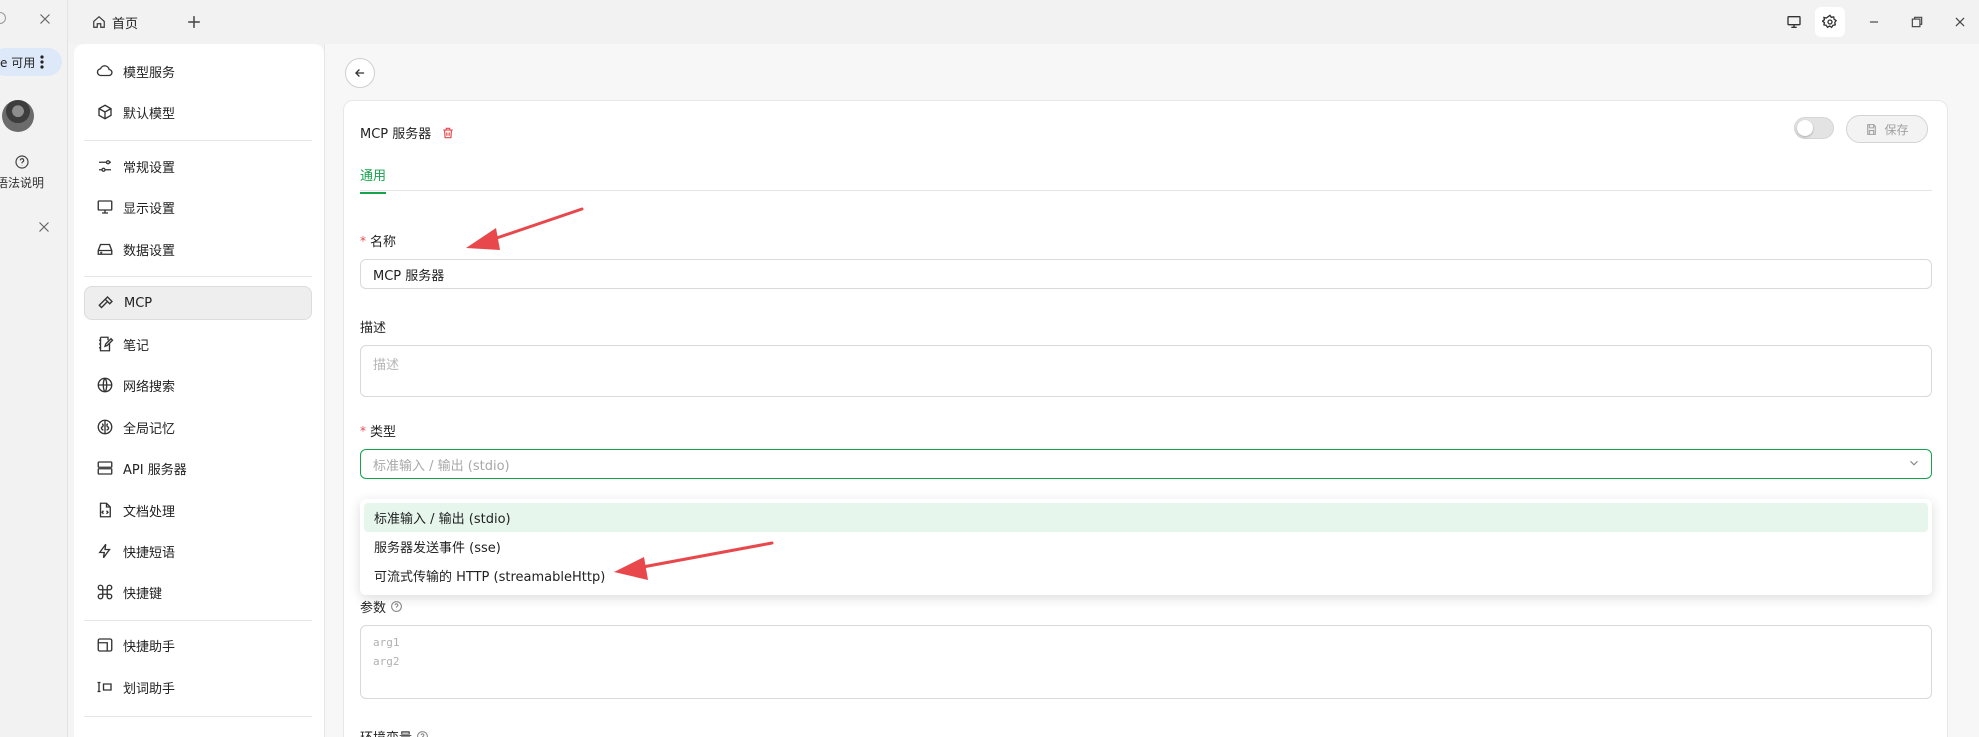  Describe the element at coordinates (1896, 129) in the screenshot. I see `save-label: 保存` at that location.